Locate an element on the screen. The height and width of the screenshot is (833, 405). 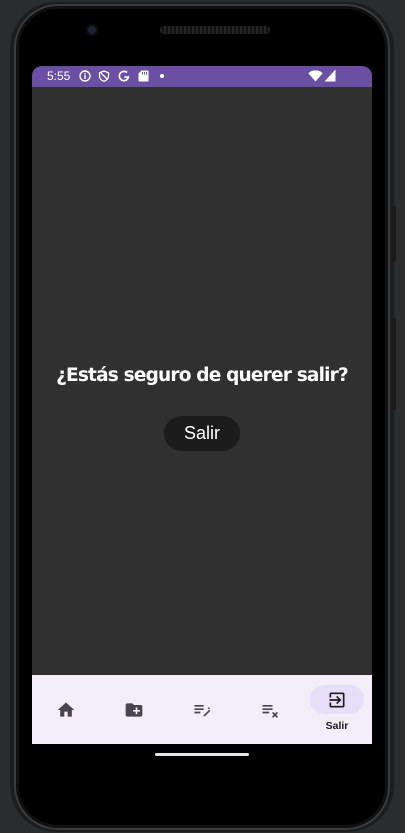
google-icon is located at coordinates (124, 76).